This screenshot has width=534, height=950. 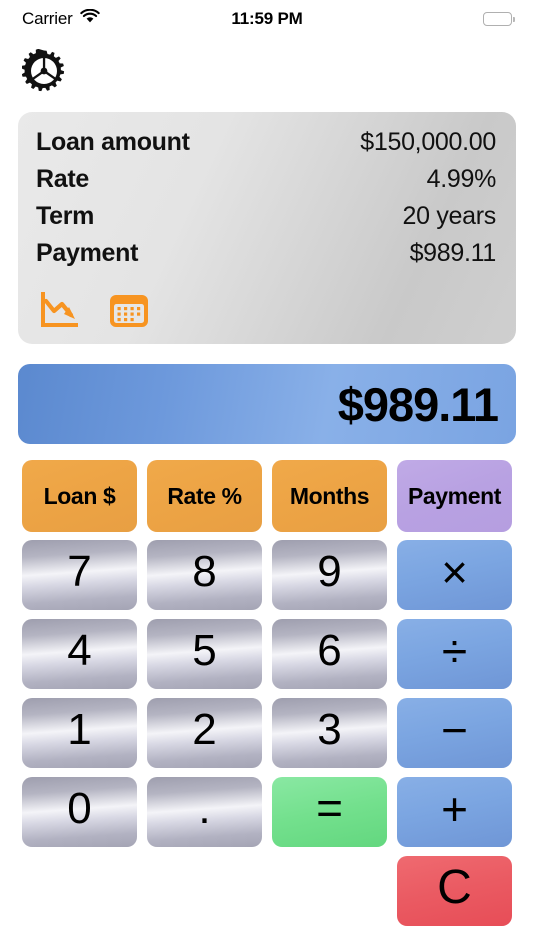 I want to click on battery-full-icon, so click(x=499, y=19).